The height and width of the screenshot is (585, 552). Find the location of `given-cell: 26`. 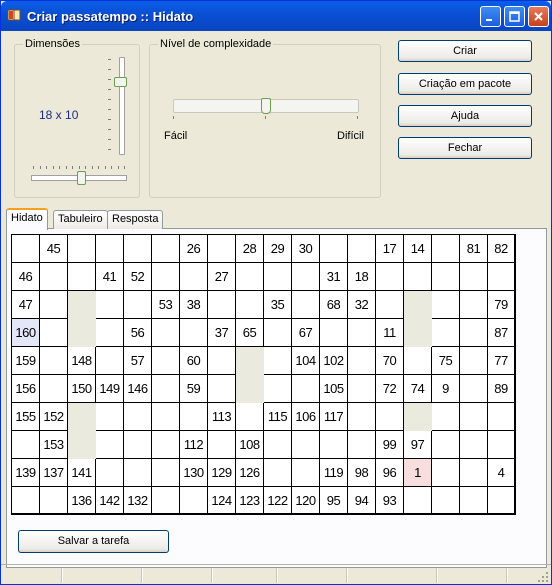

given-cell: 26 is located at coordinates (194, 249).